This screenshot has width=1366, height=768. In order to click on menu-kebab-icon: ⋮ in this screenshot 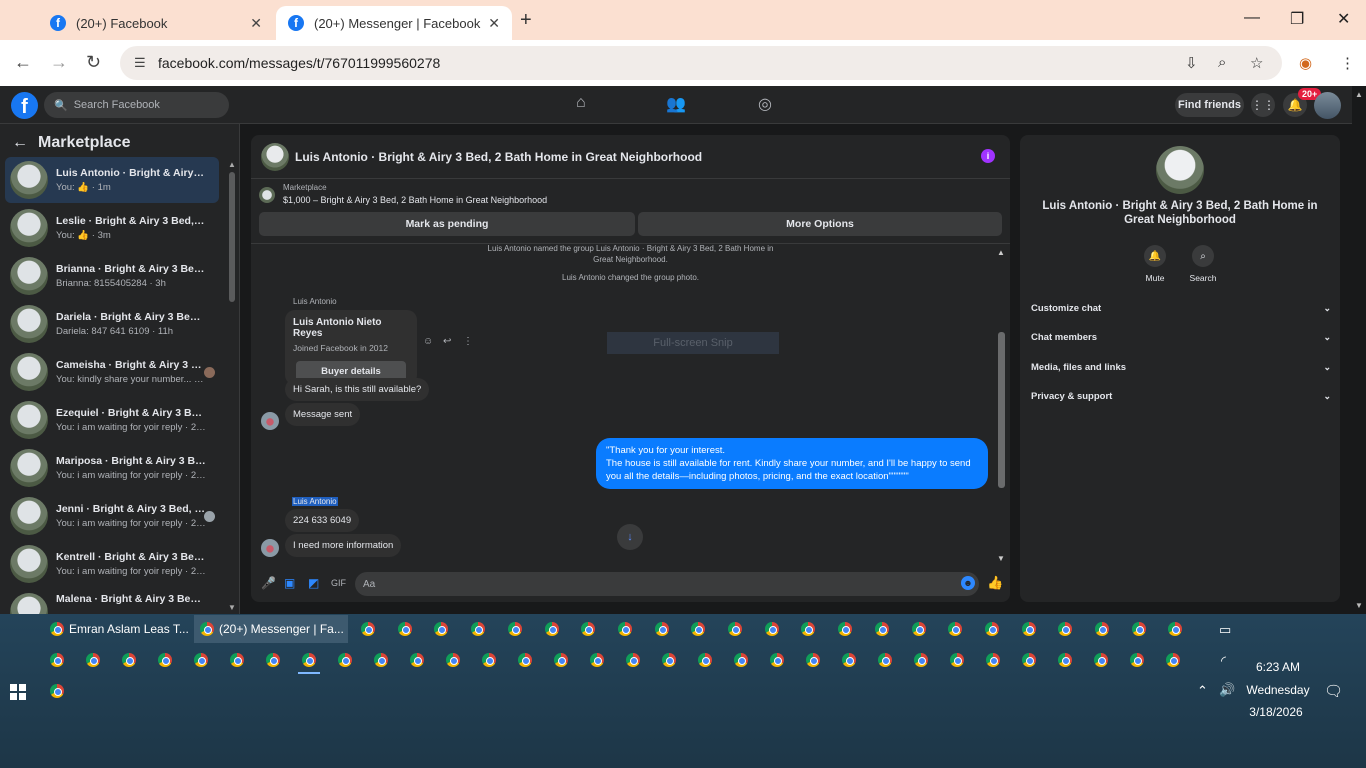, I will do `click(1347, 63)`.